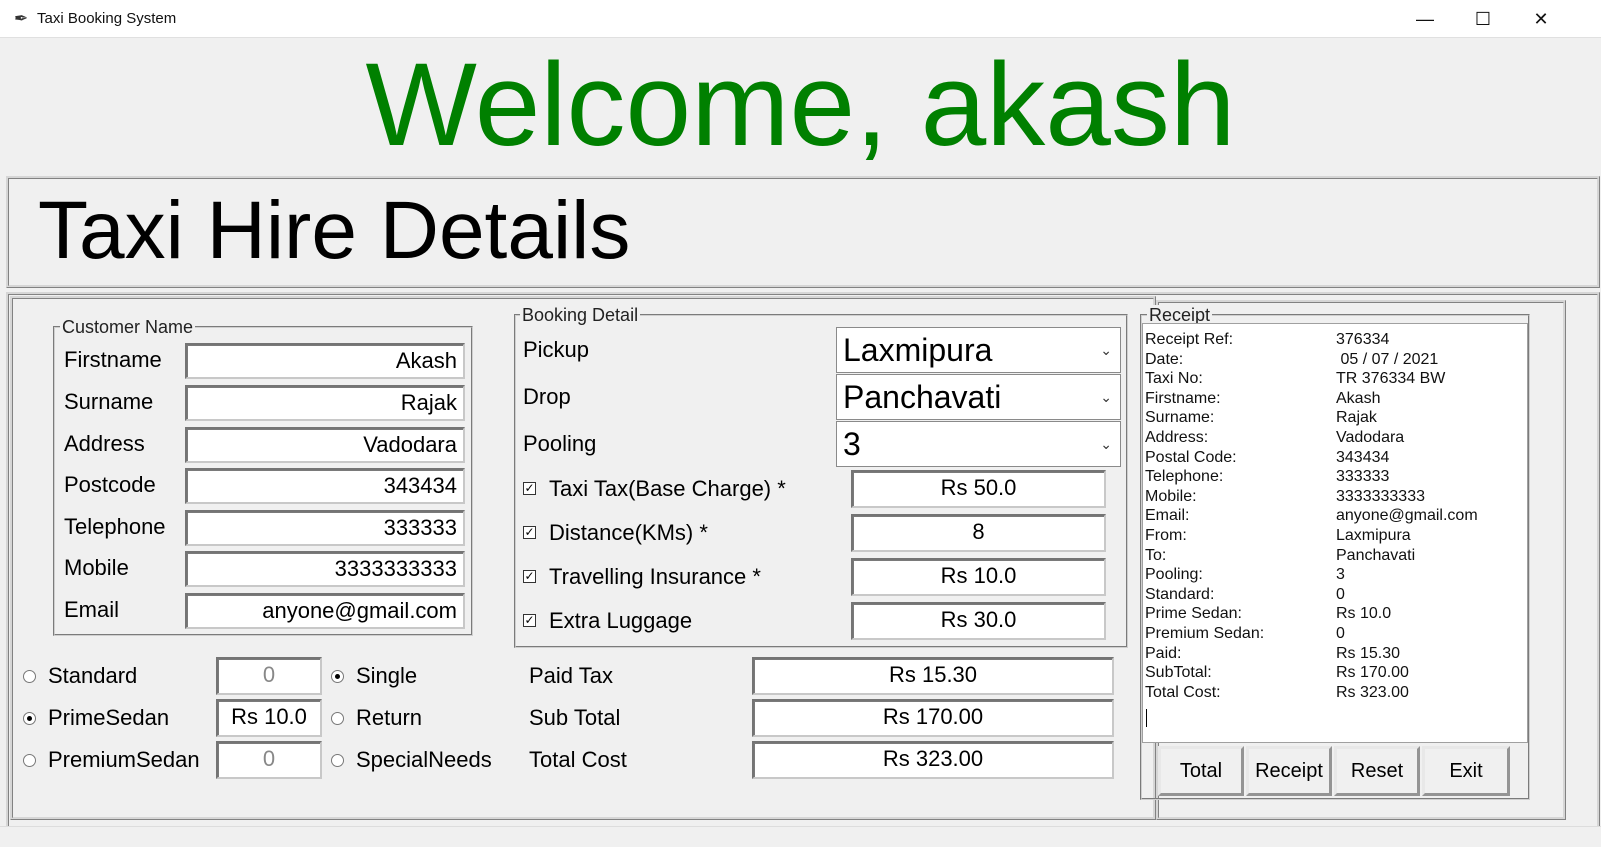 The image size is (1601, 847). Describe the element at coordinates (1178, 673) in the screenshot. I see `receipt-row-key: SubTotal:` at that location.